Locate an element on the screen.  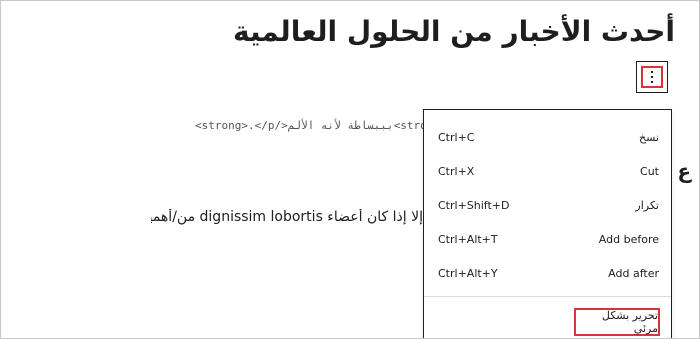
menu-item-duplicate: Ctrl+Shift+D تكرار is located at coordinates (547, 205).